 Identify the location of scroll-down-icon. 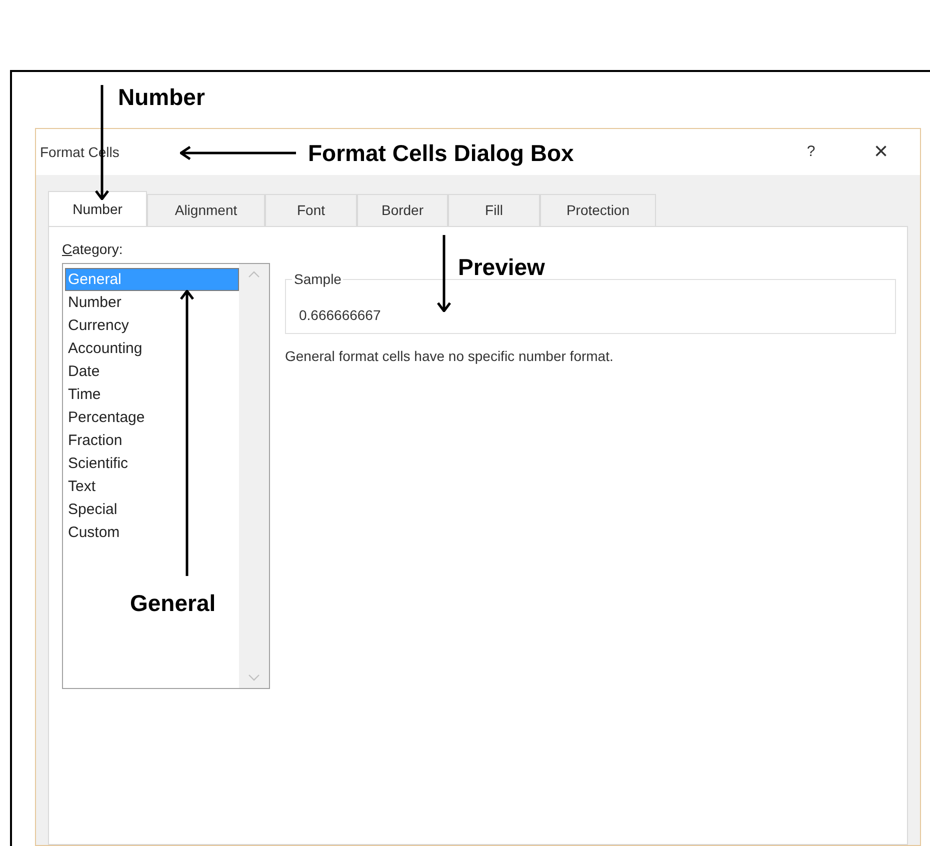
(254, 678).